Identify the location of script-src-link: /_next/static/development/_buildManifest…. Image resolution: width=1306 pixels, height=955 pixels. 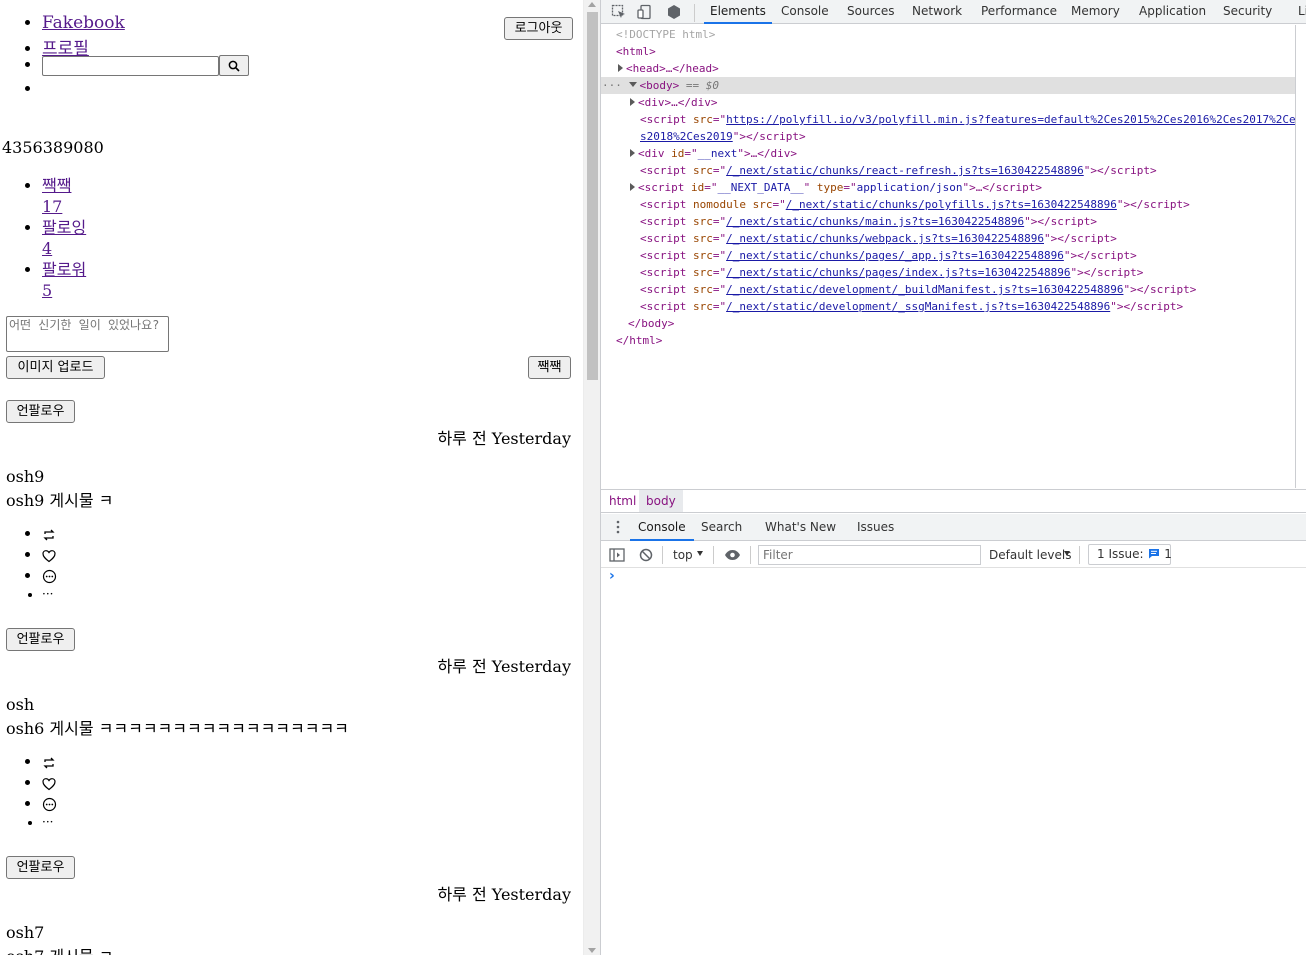
(924, 289).